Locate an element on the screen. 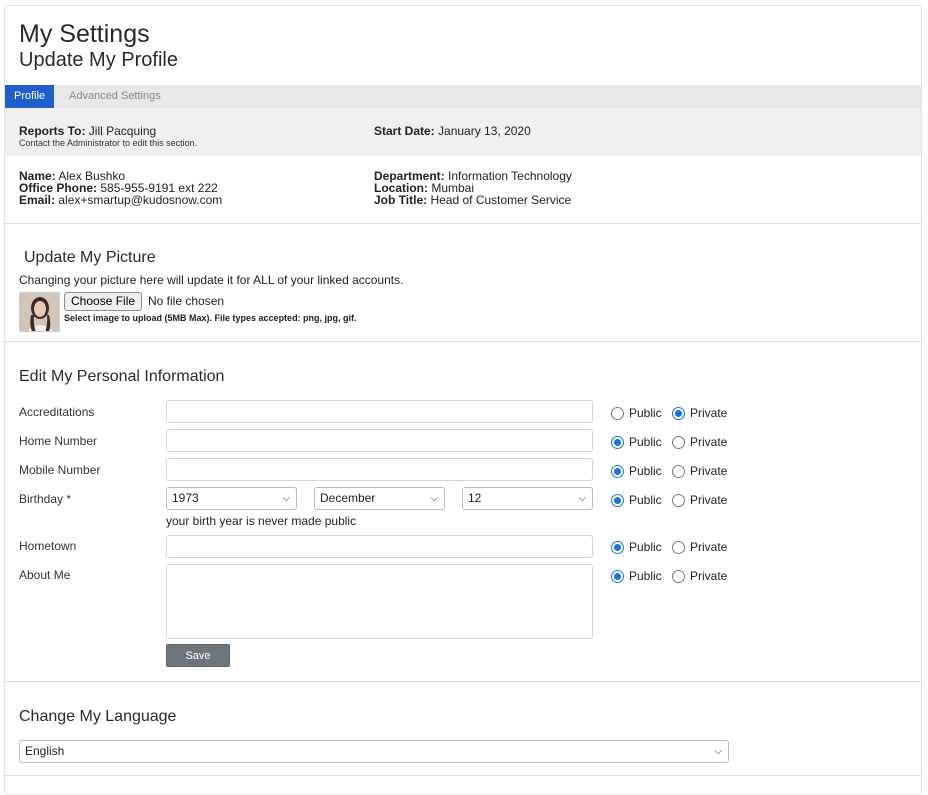 The height and width of the screenshot is (795, 928). birthday-public-radio: Public is located at coordinates (636, 500).